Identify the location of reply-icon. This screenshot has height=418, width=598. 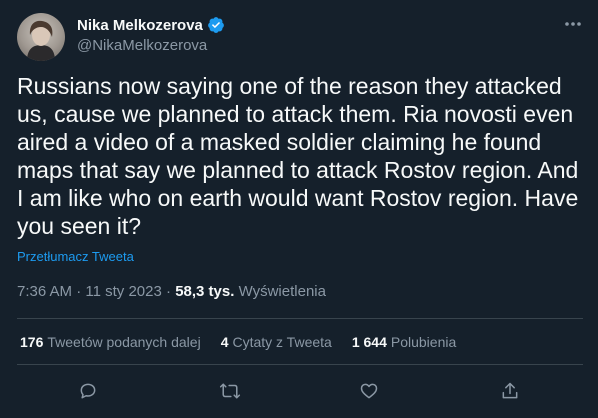
(88, 391).